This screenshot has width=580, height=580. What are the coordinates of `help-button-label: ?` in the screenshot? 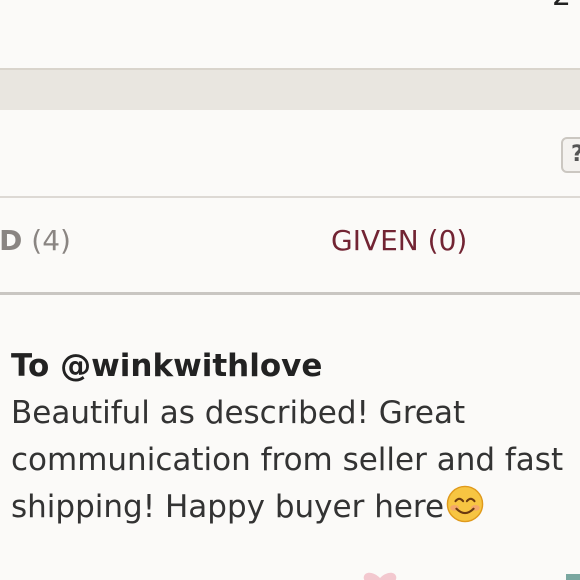 It's located at (575, 154).